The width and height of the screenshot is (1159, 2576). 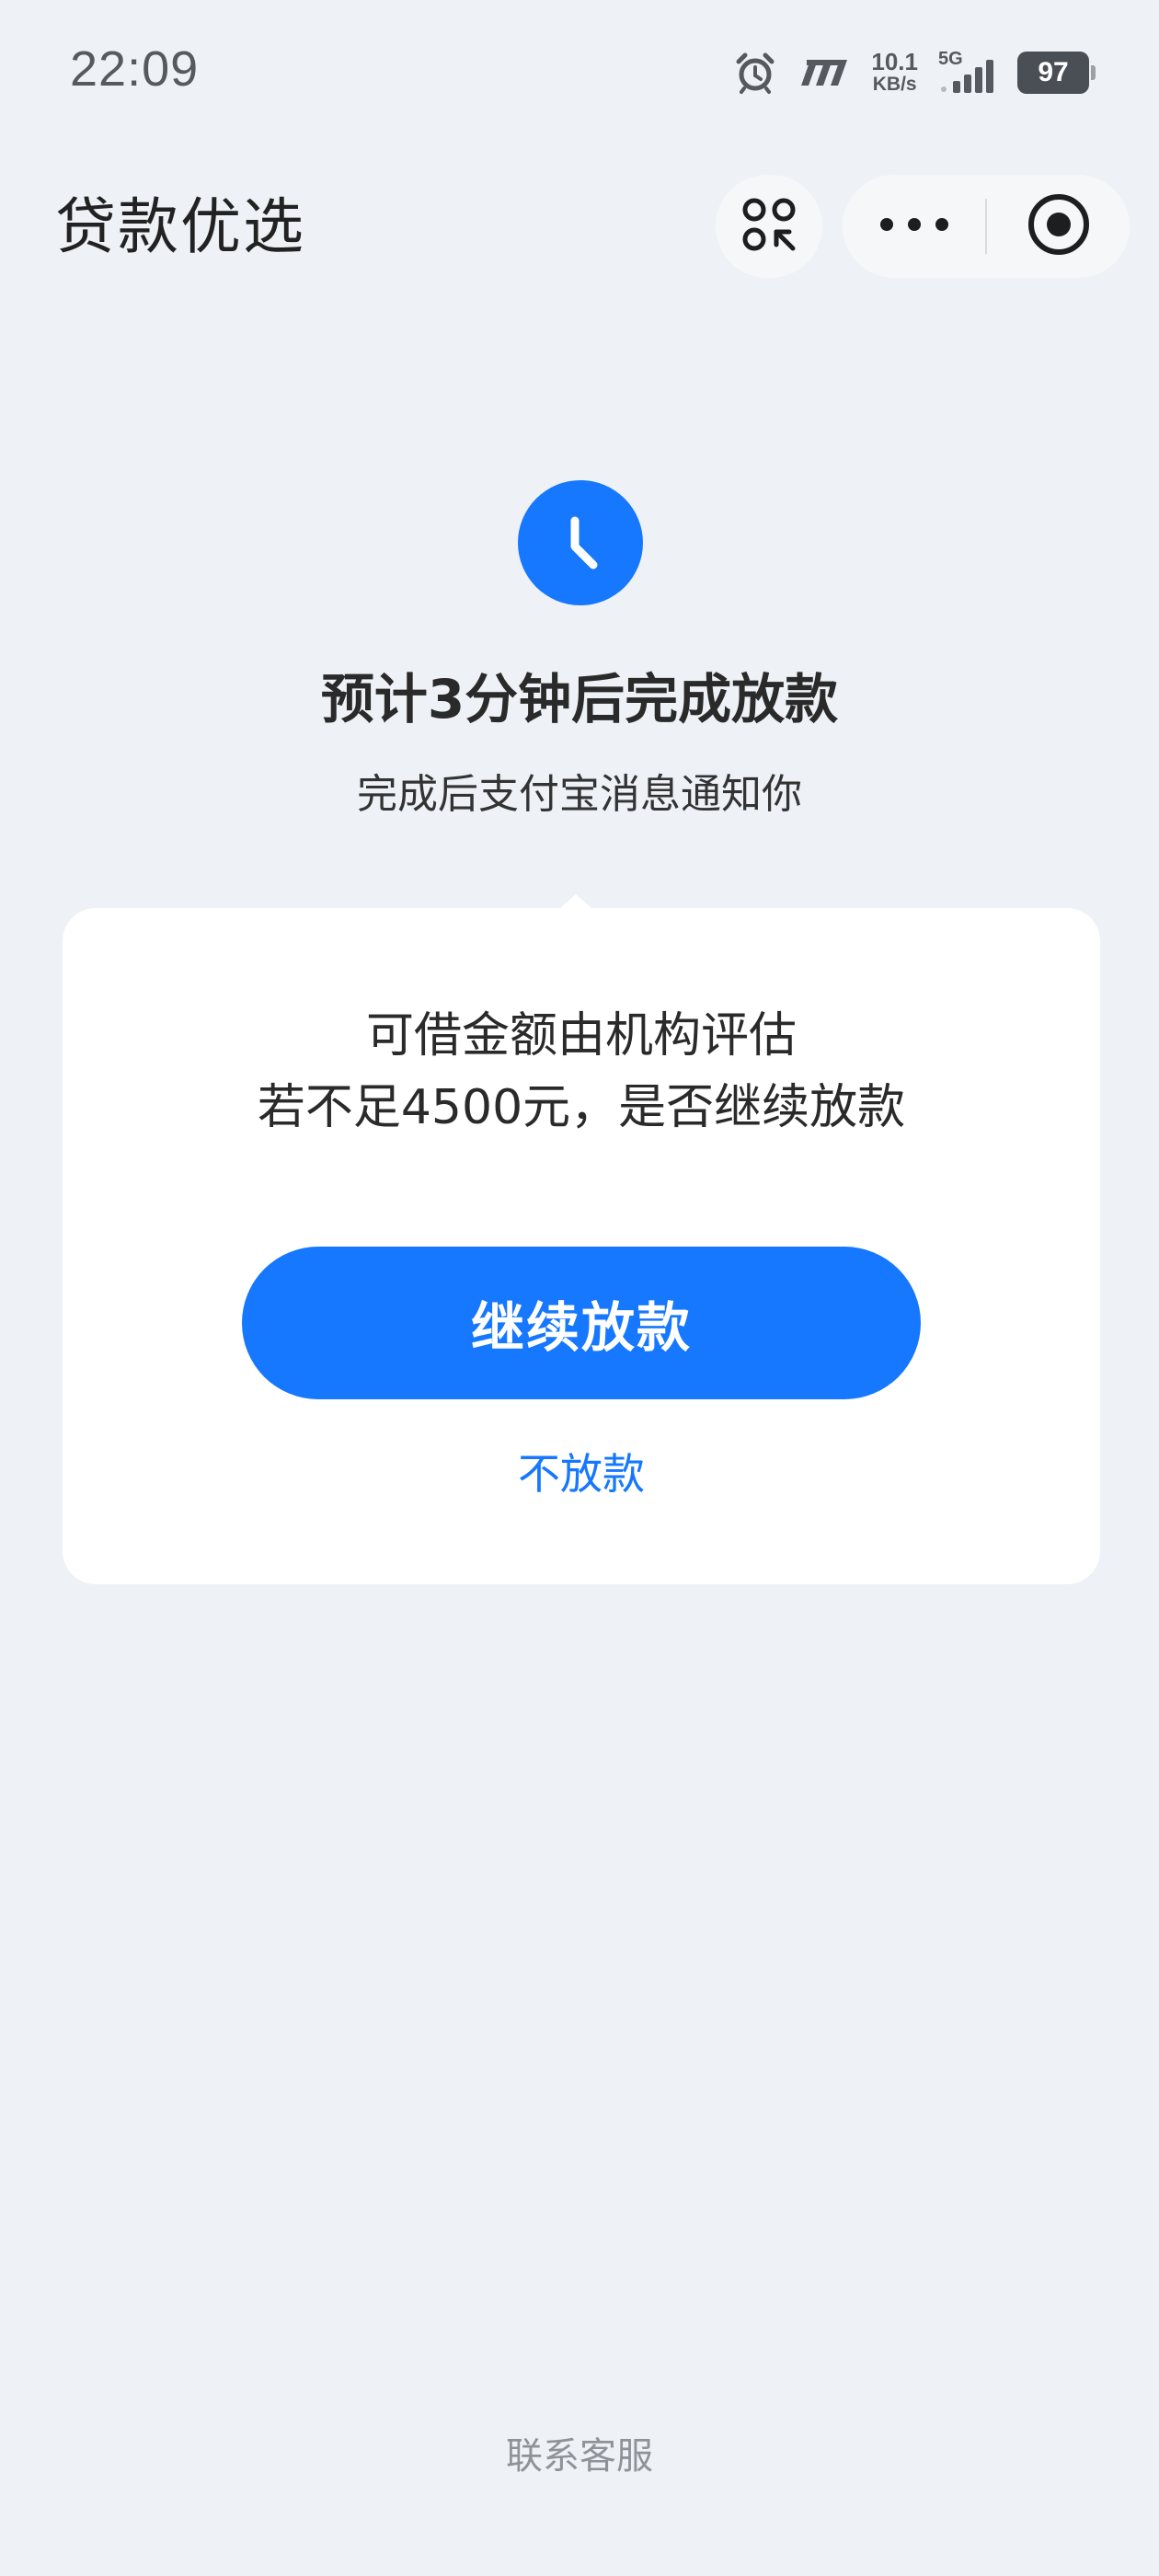 I want to click on card-message-line1: 可借金额由机构评估, so click(x=581, y=1036).